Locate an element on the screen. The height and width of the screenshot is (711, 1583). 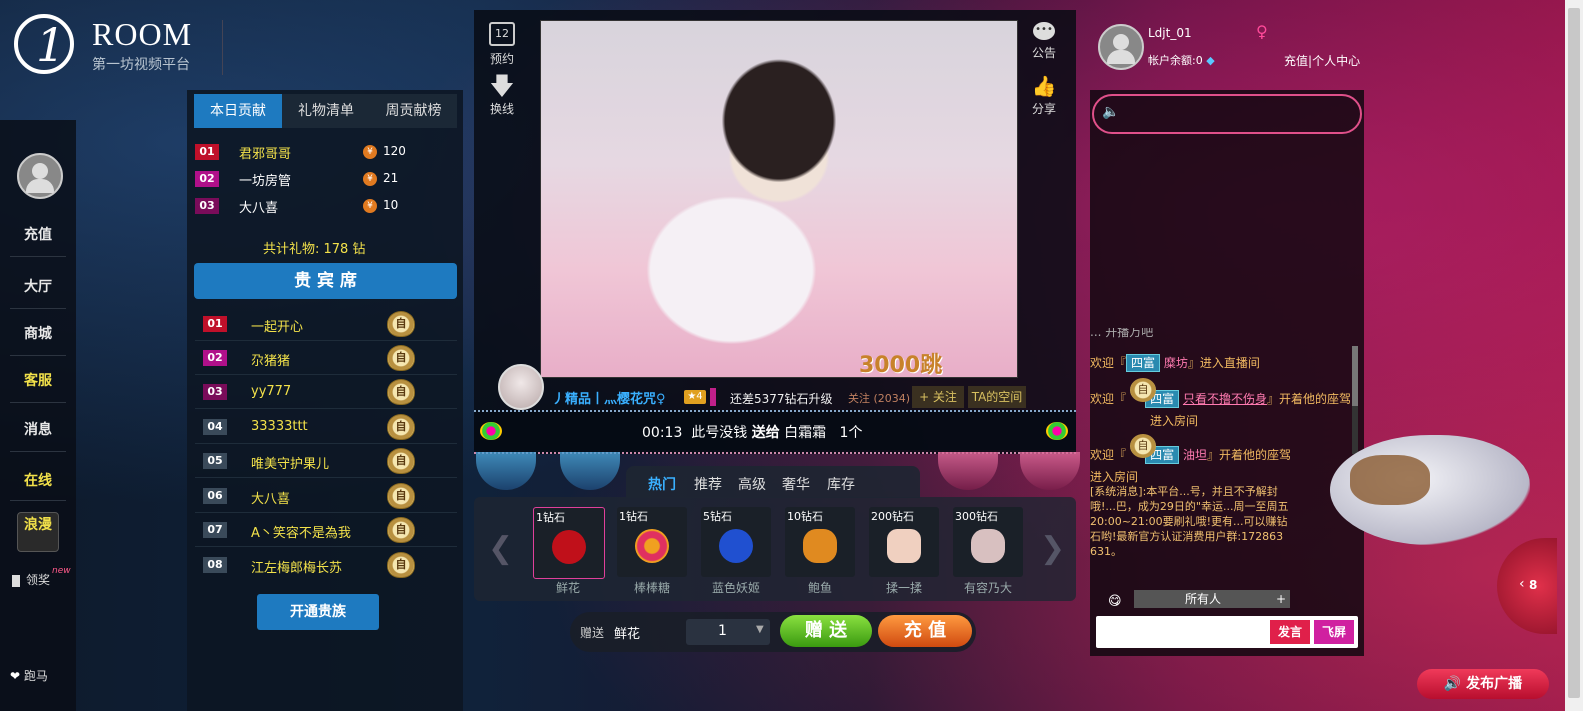
quantity-select: 1 ▼ is located at coordinates (728, 632).